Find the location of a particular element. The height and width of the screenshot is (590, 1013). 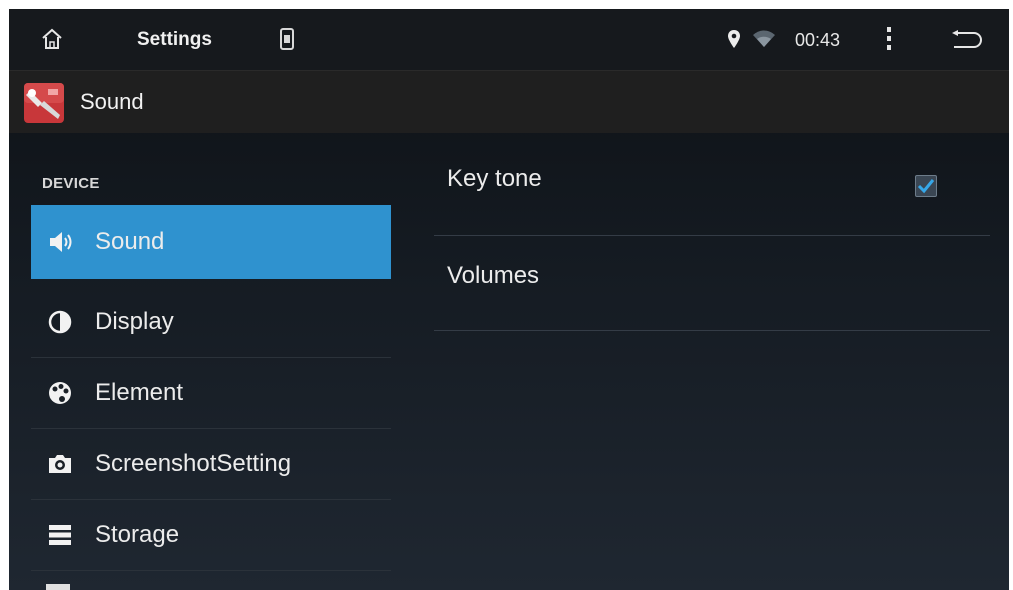

wifi-icon is located at coordinates (764, 39).